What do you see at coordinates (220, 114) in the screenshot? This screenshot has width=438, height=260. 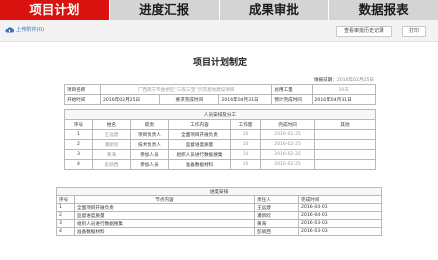 I see `staff-section-title: 人员安排及分工` at bounding box center [220, 114].